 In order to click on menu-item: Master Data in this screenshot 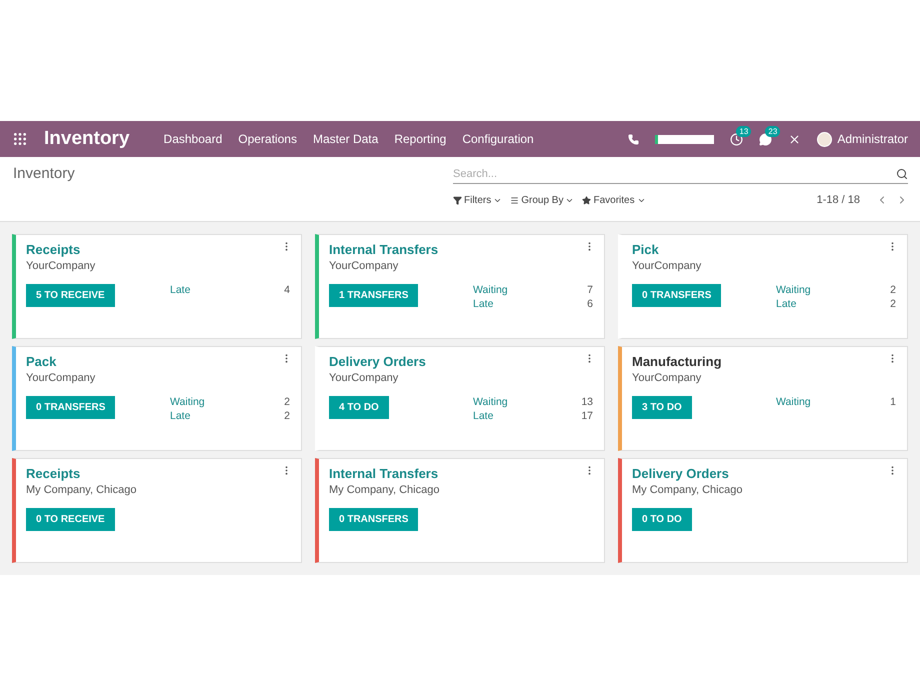, I will do `click(345, 139)`.